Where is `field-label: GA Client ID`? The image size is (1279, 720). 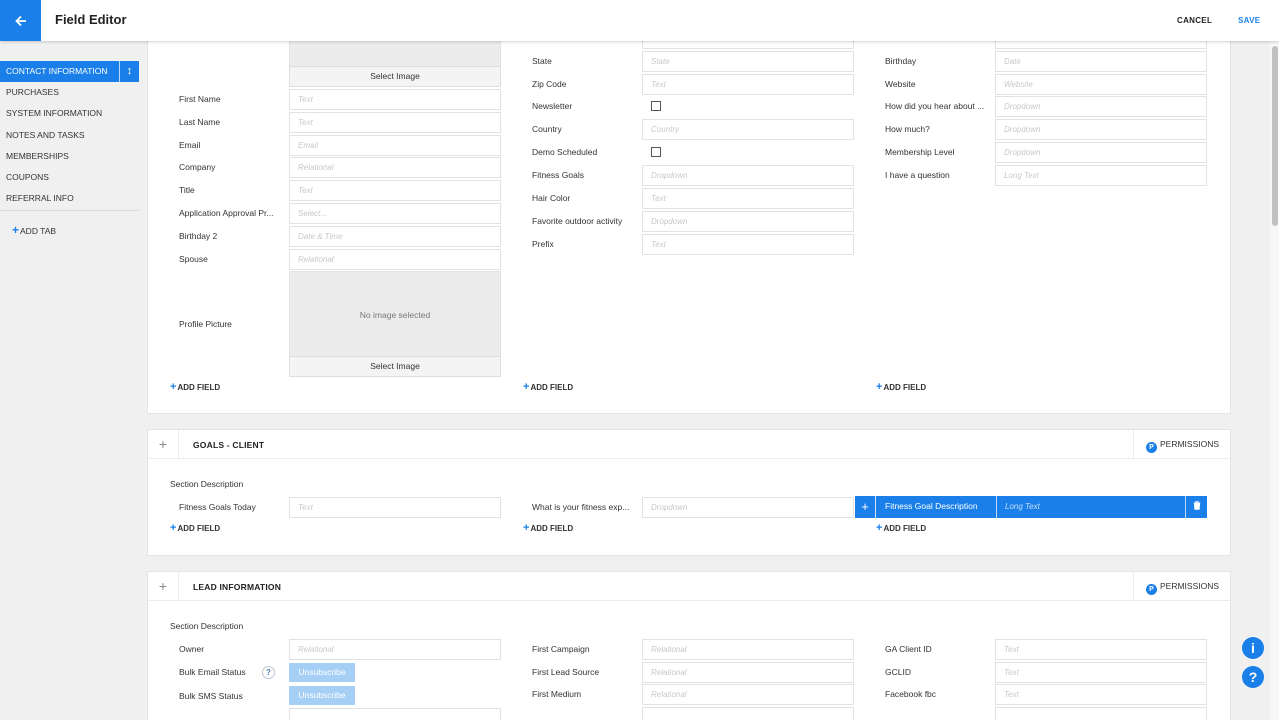
field-label: GA Client ID is located at coordinates (908, 649).